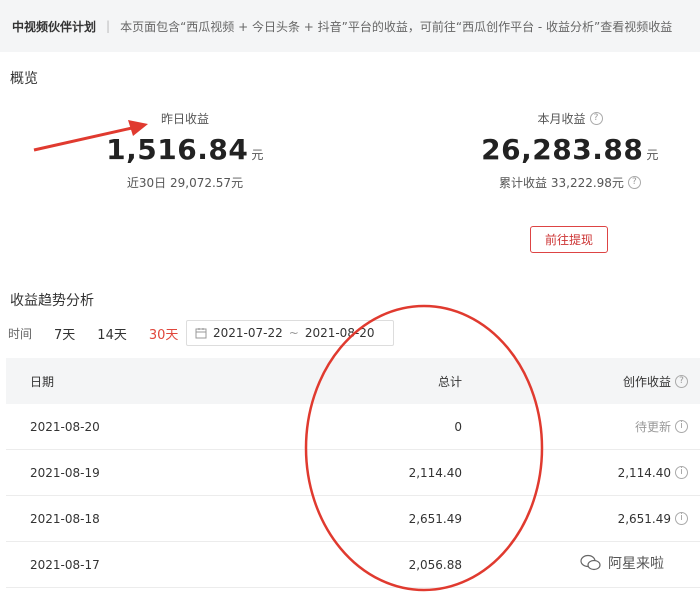 The image size is (700, 595). What do you see at coordinates (201, 333) in the screenshot?
I see `calendar-icon` at bounding box center [201, 333].